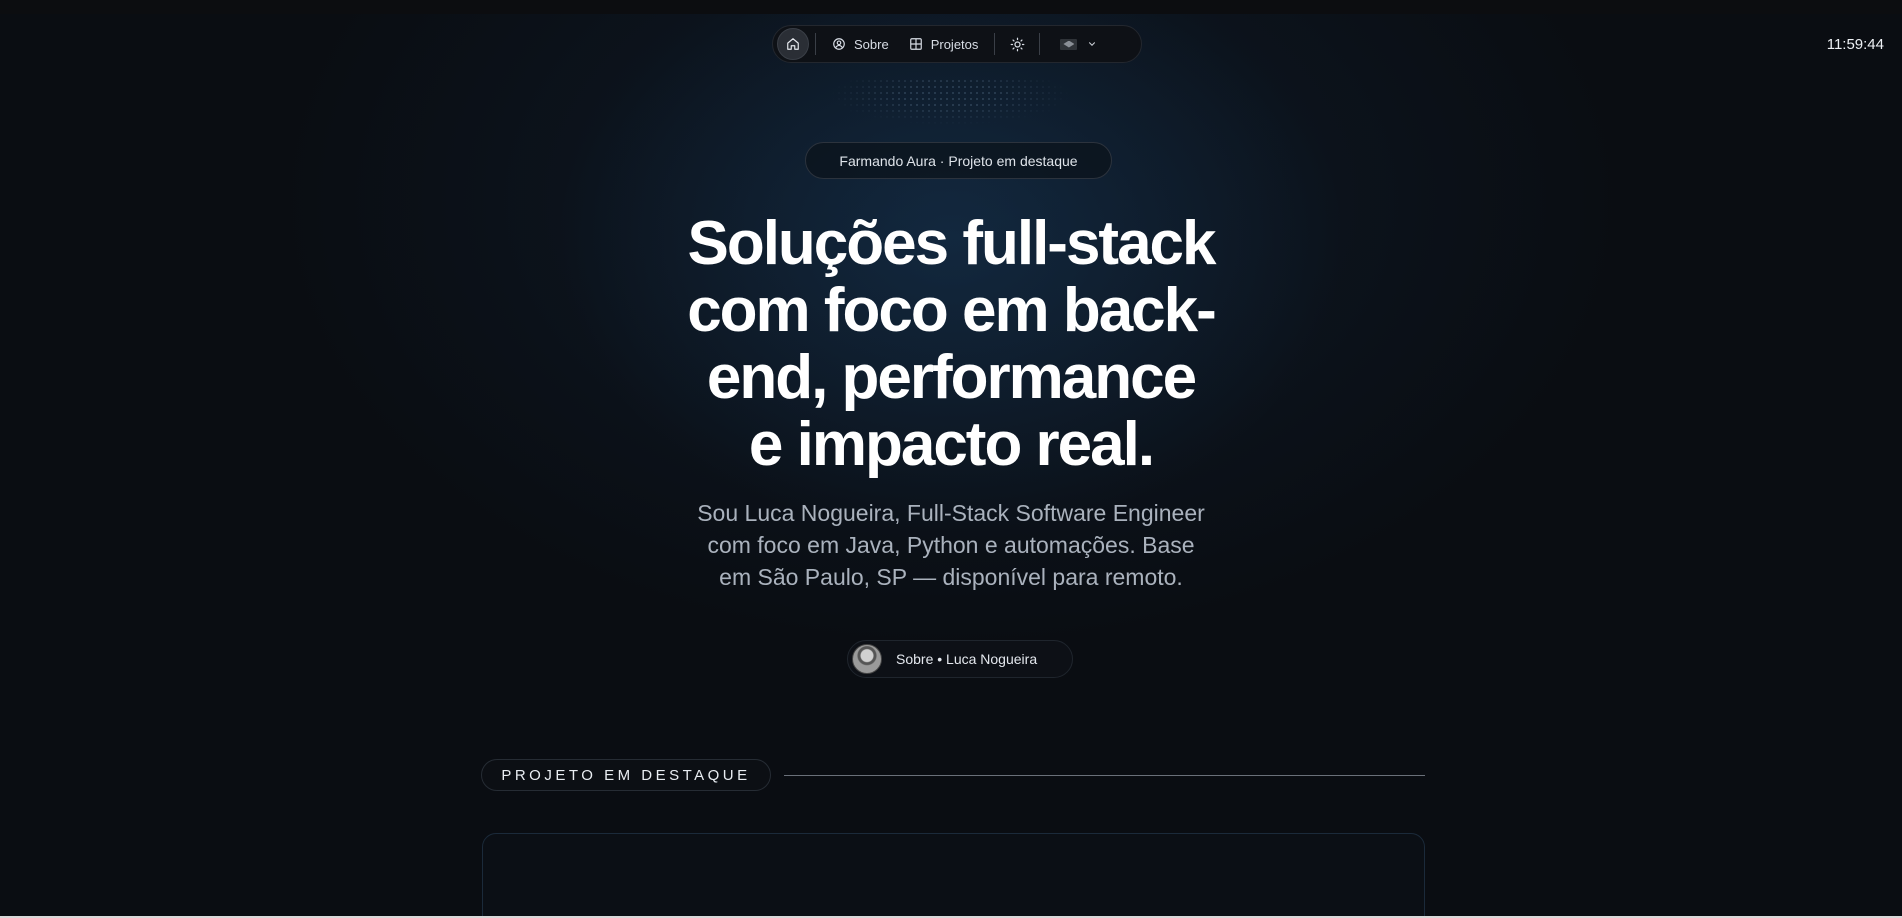  Describe the element at coordinates (1092, 44) in the screenshot. I see `chevron-down-icon` at that location.